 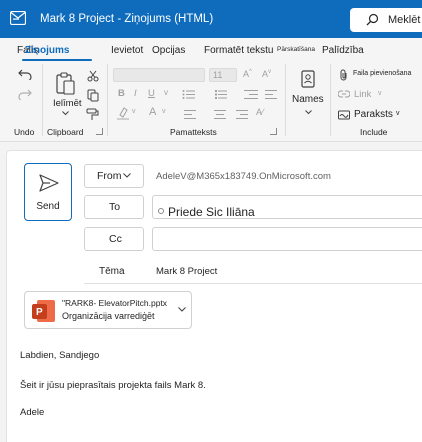 I want to click on attachment-permission: Organizācija varrediģēt, so click(x=108, y=316).